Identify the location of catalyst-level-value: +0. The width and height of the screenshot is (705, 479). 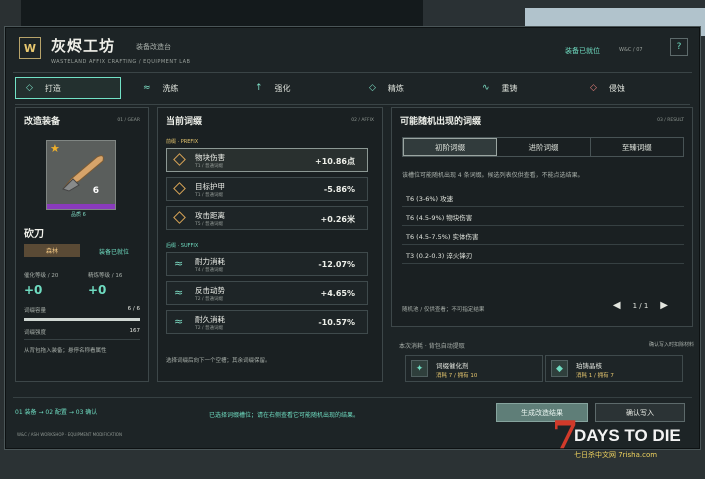
(33, 290).